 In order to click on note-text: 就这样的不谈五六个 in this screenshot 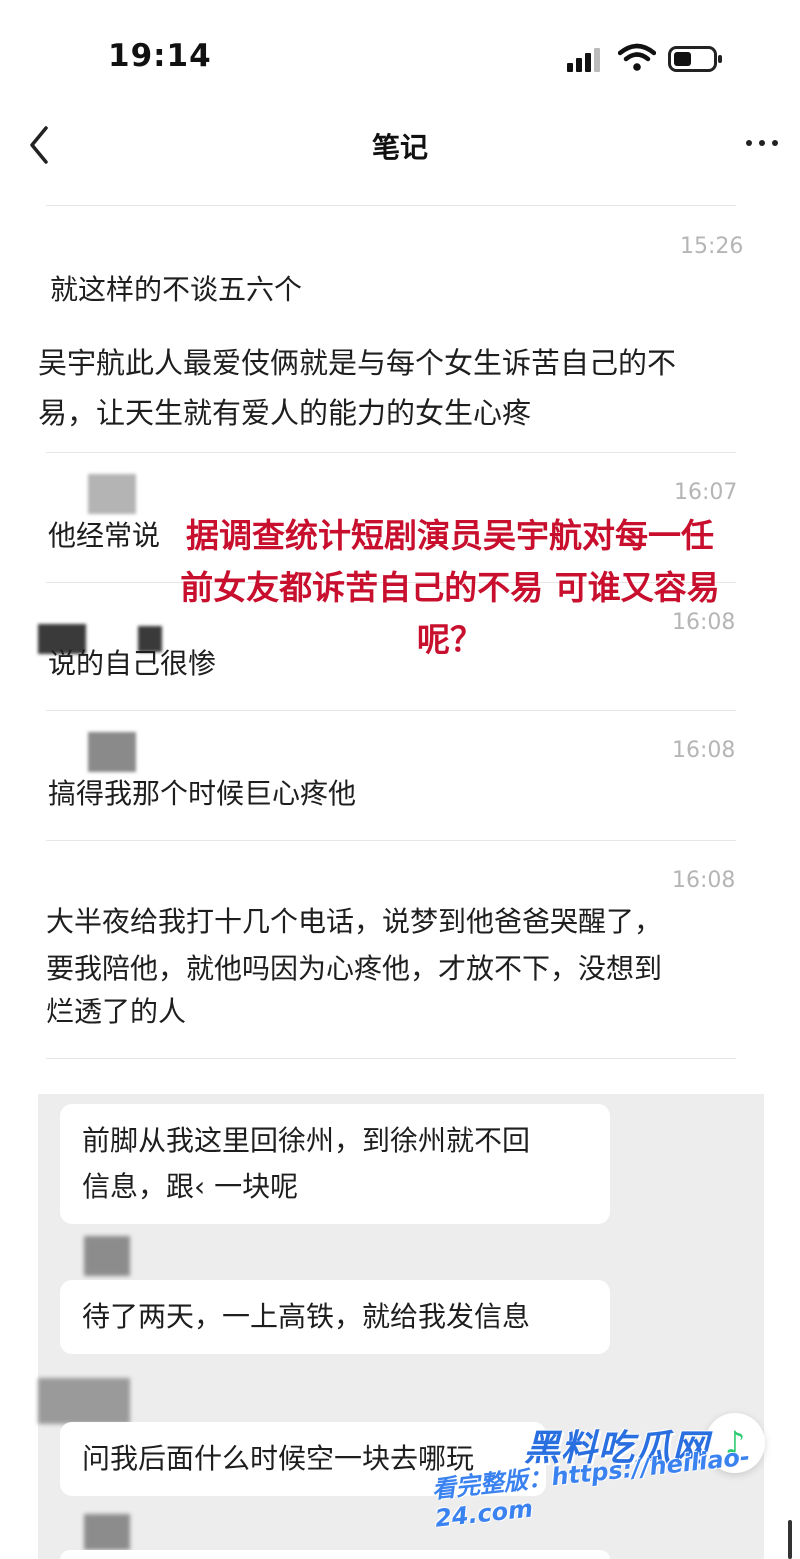, I will do `click(176, 289)`.